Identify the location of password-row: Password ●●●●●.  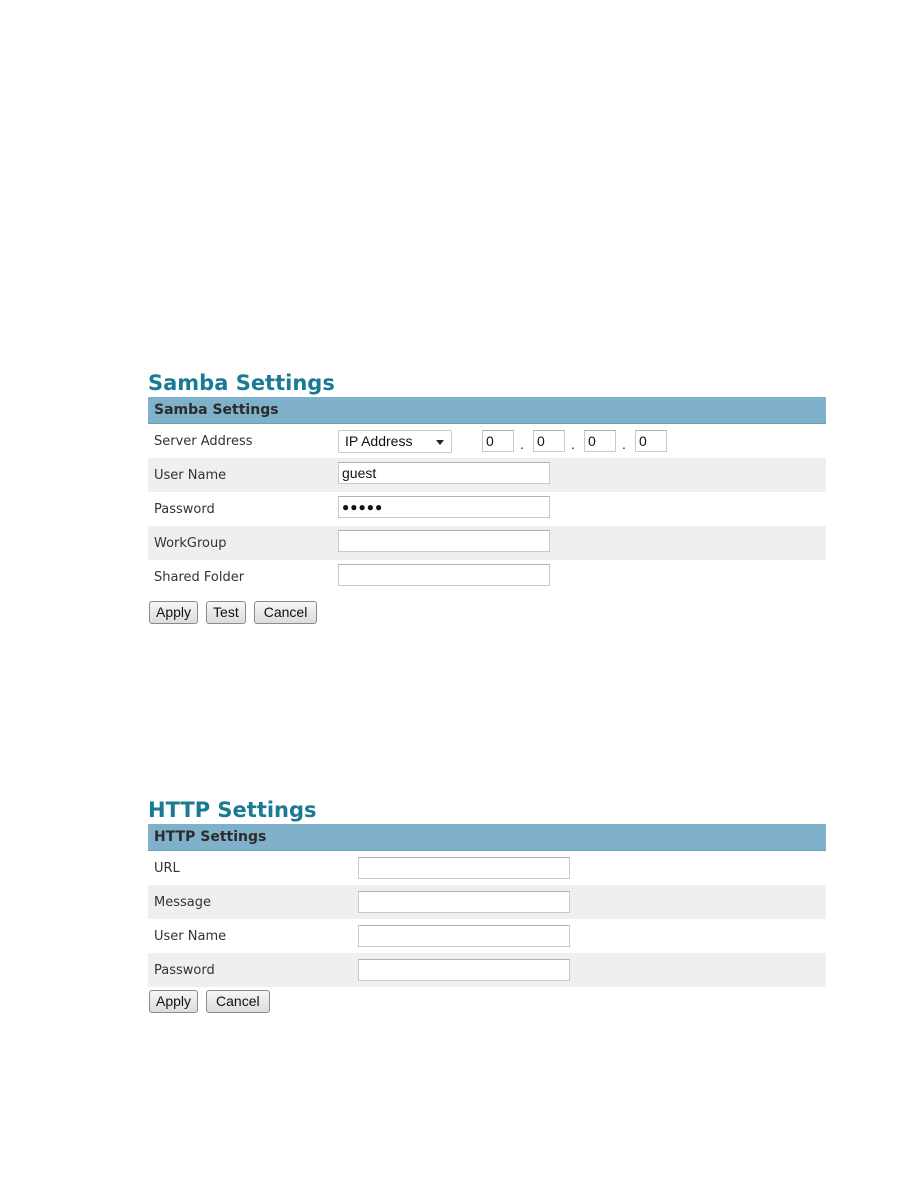
(487, 509).